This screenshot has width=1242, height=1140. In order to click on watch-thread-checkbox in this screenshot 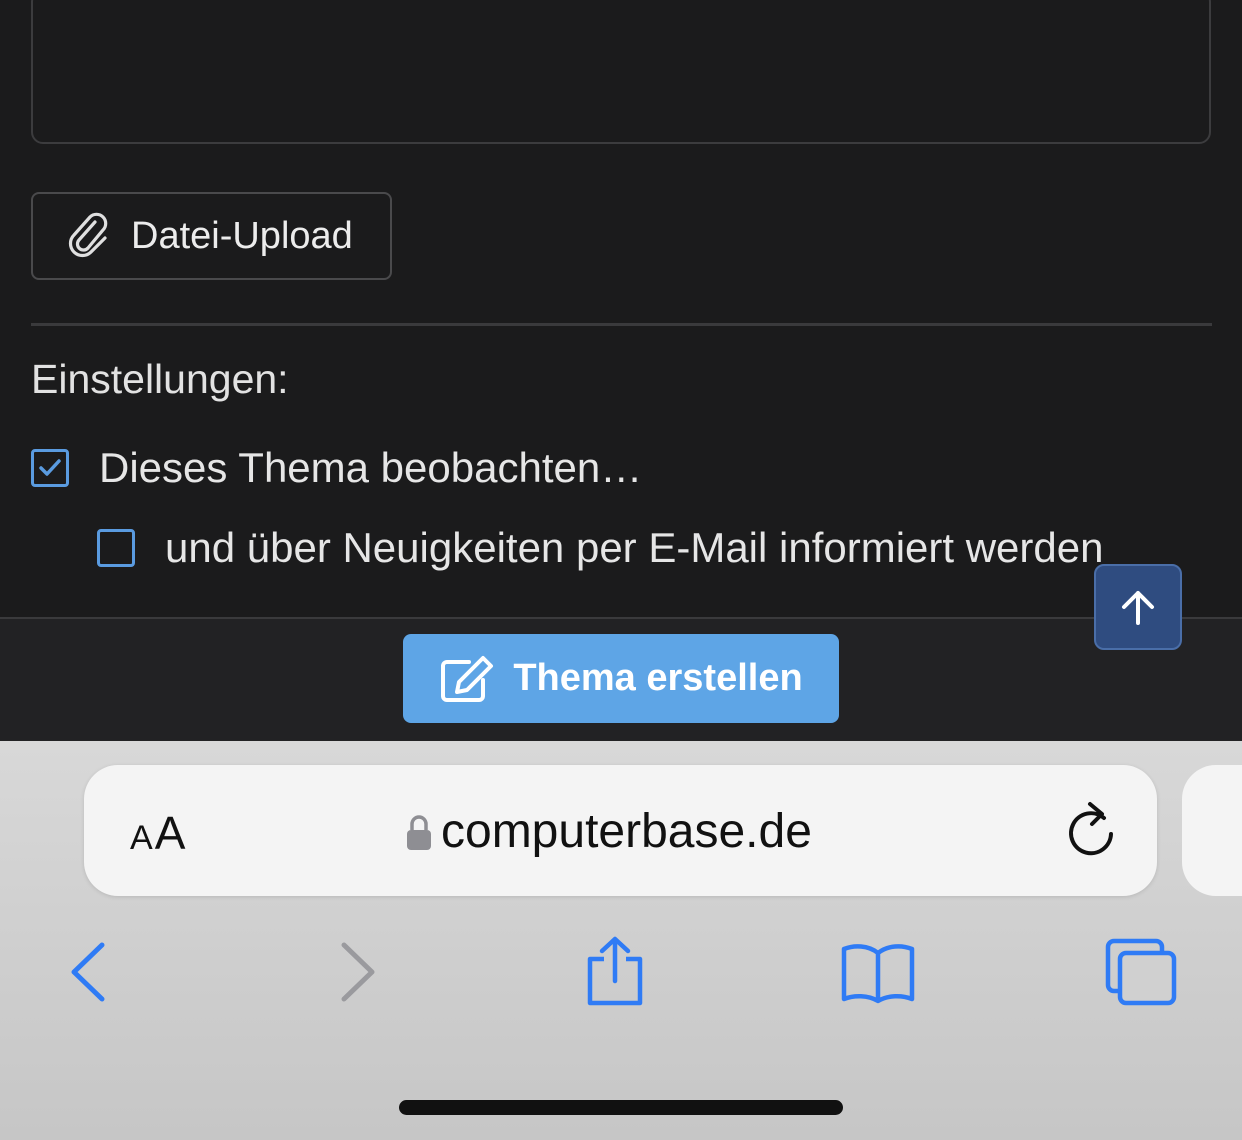, I will do `click(50, 468)`.